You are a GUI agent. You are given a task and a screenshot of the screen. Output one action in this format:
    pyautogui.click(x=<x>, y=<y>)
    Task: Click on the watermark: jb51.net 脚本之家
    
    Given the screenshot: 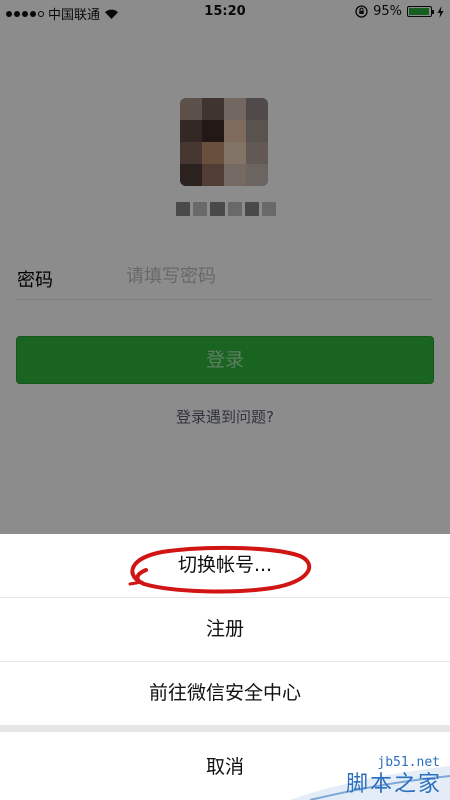 What is the action you would take?
    pyautogui.click(x=350, y=771)
    